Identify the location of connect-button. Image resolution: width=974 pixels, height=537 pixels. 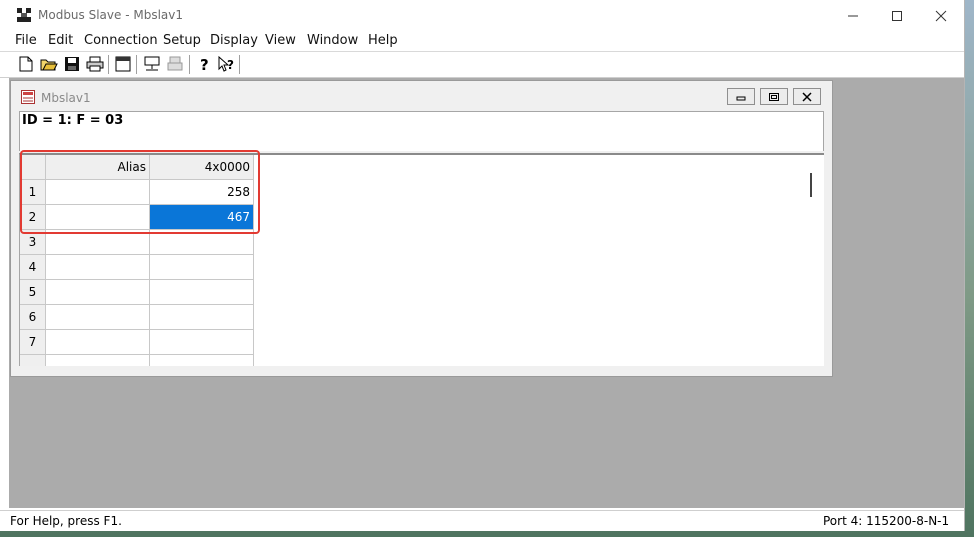
(152, 64).